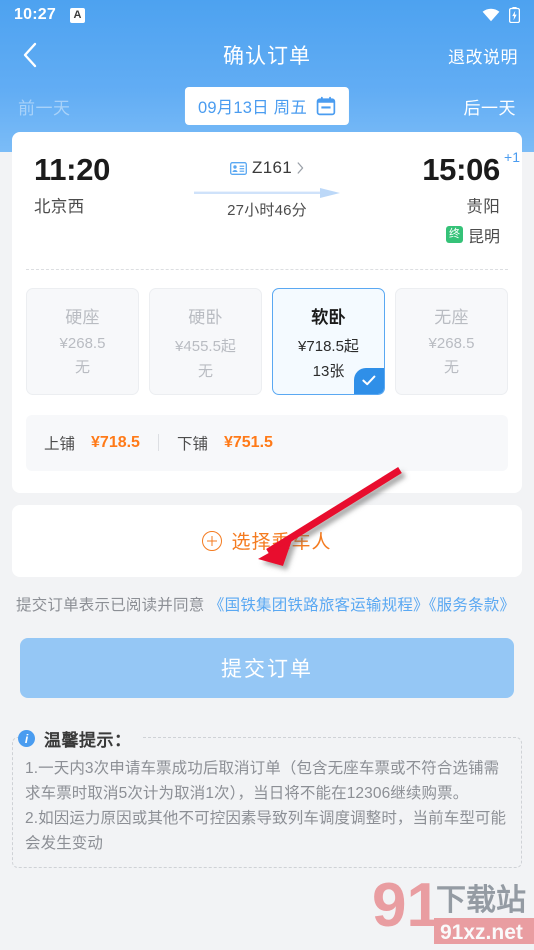 The height and width of the screenshot is (950, 534). What do you see at coordinates (451, 317) in the screenshot?
I see `seat-class-name: 无座` at bounding box center [451, 317].